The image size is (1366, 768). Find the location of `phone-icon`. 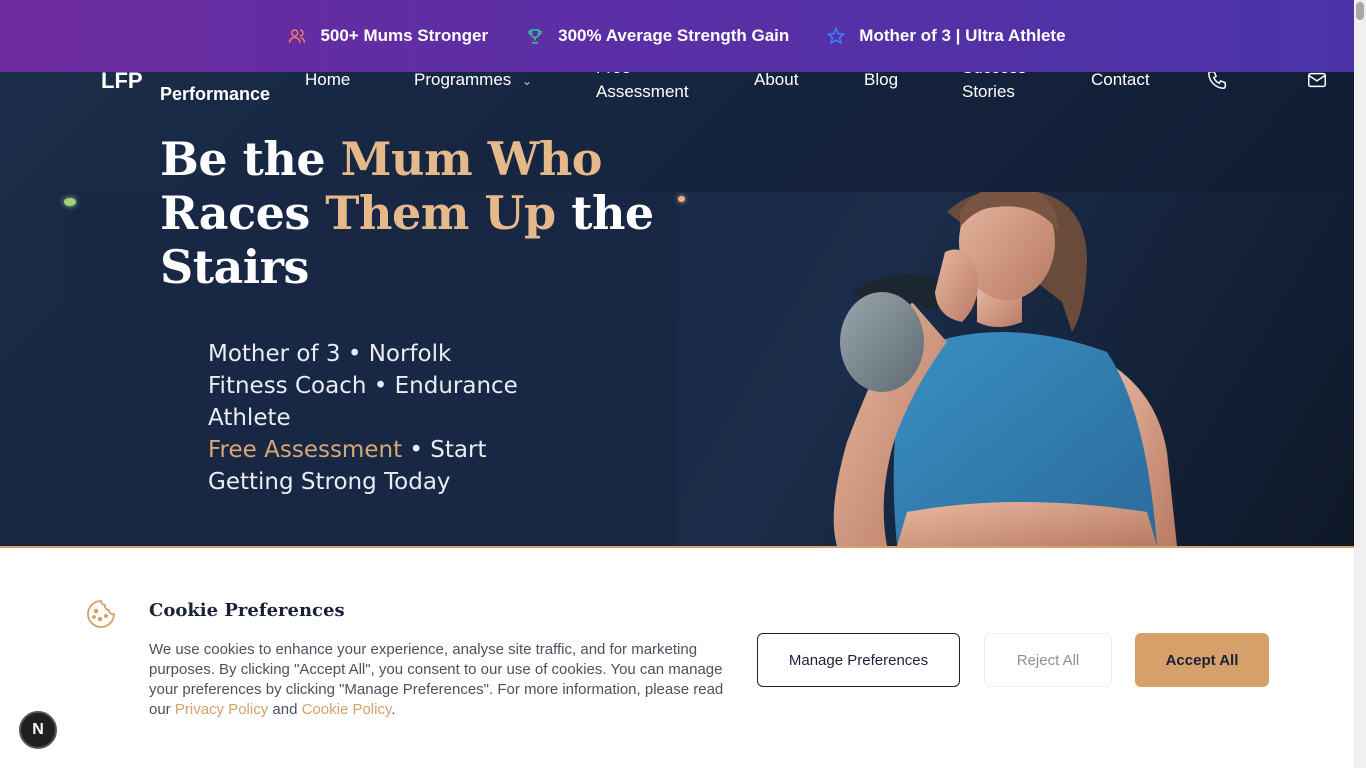

phone-icon is located at coordinates (1217, 80).